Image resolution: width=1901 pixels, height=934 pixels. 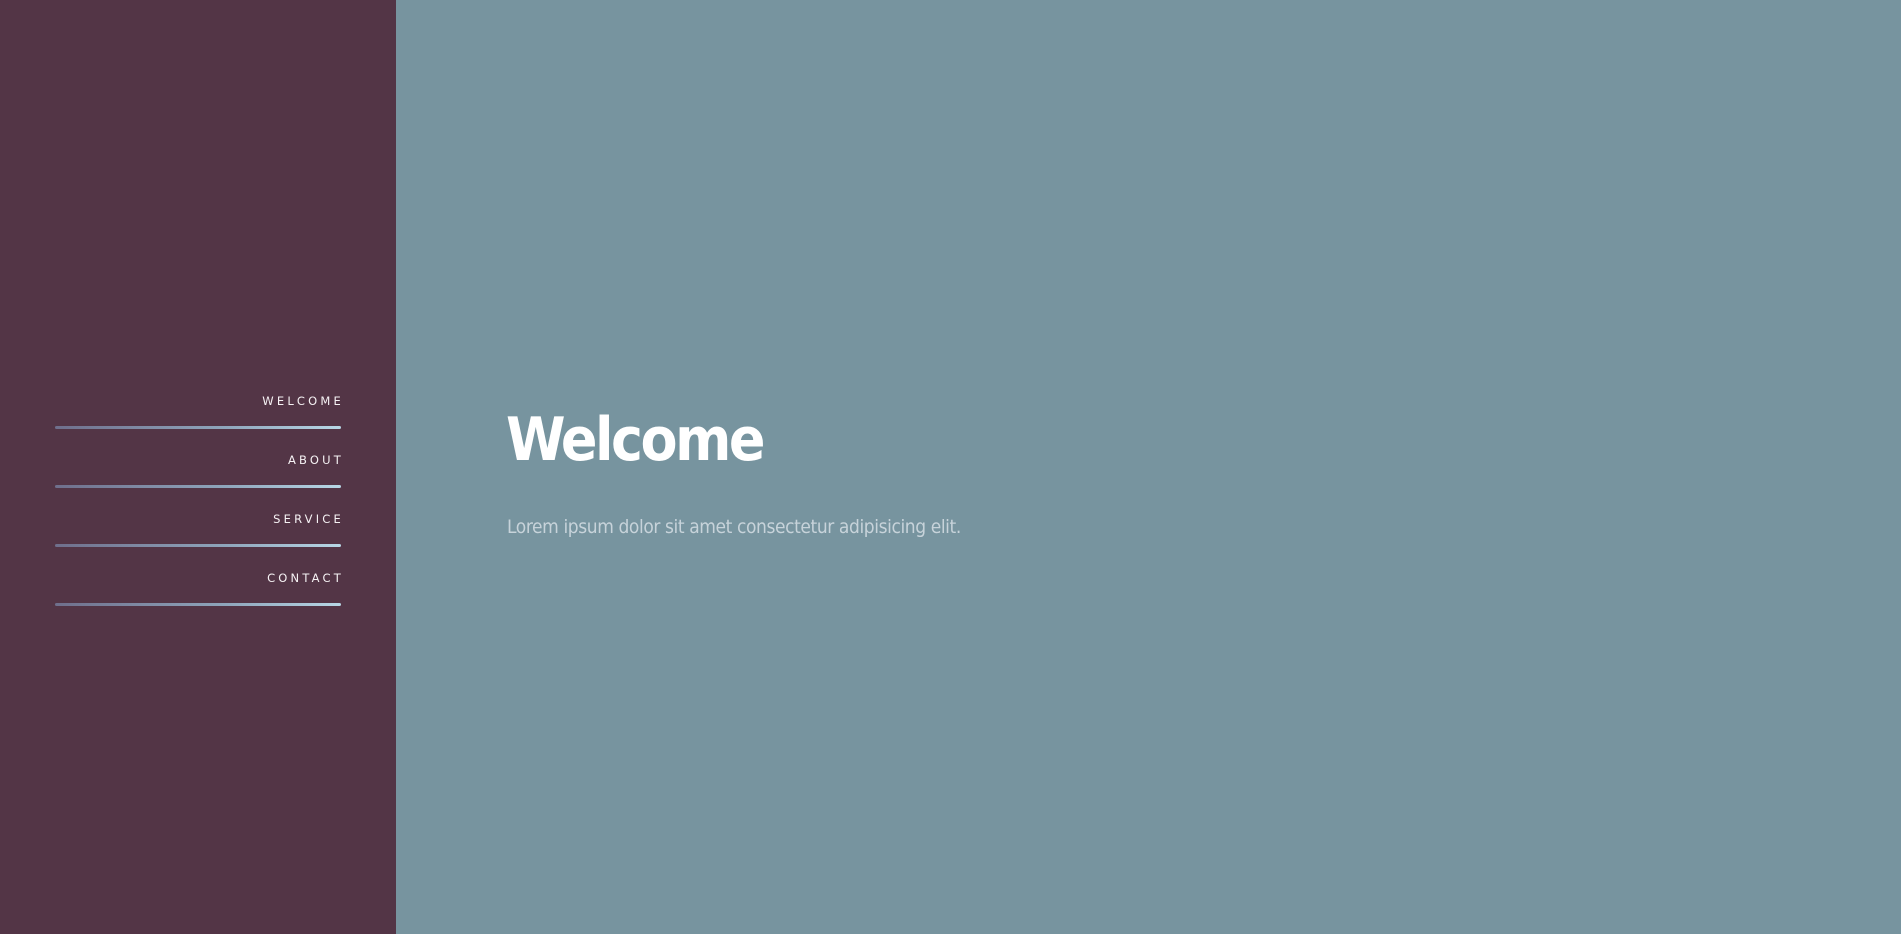 I want to click on nav-item-welcome: WELCOME, so click(x=198, y=412).